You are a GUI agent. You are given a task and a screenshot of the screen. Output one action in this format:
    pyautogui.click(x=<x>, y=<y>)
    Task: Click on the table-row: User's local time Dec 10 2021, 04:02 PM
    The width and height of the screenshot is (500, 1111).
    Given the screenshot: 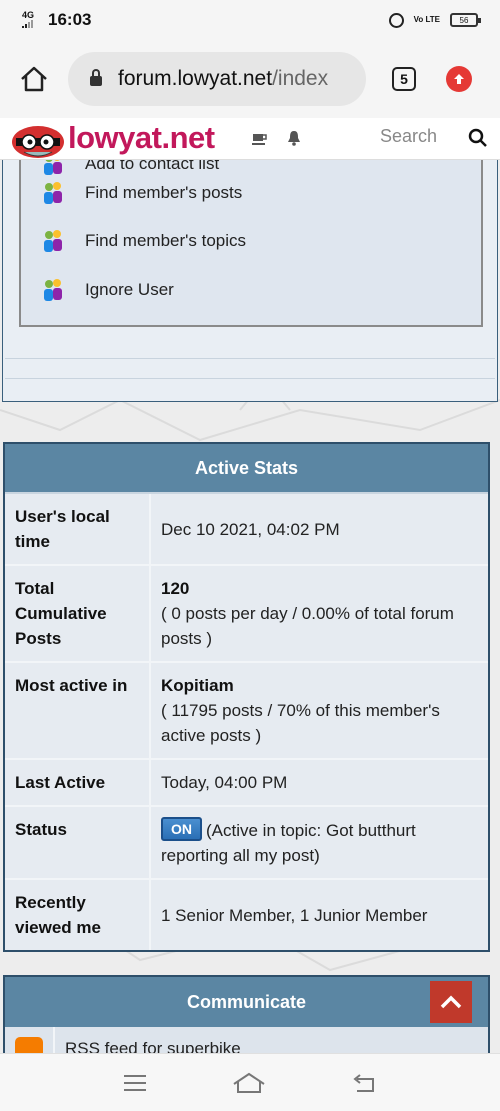 What is the action you would take?
    pyautogui.click(x=246, y=530)
    